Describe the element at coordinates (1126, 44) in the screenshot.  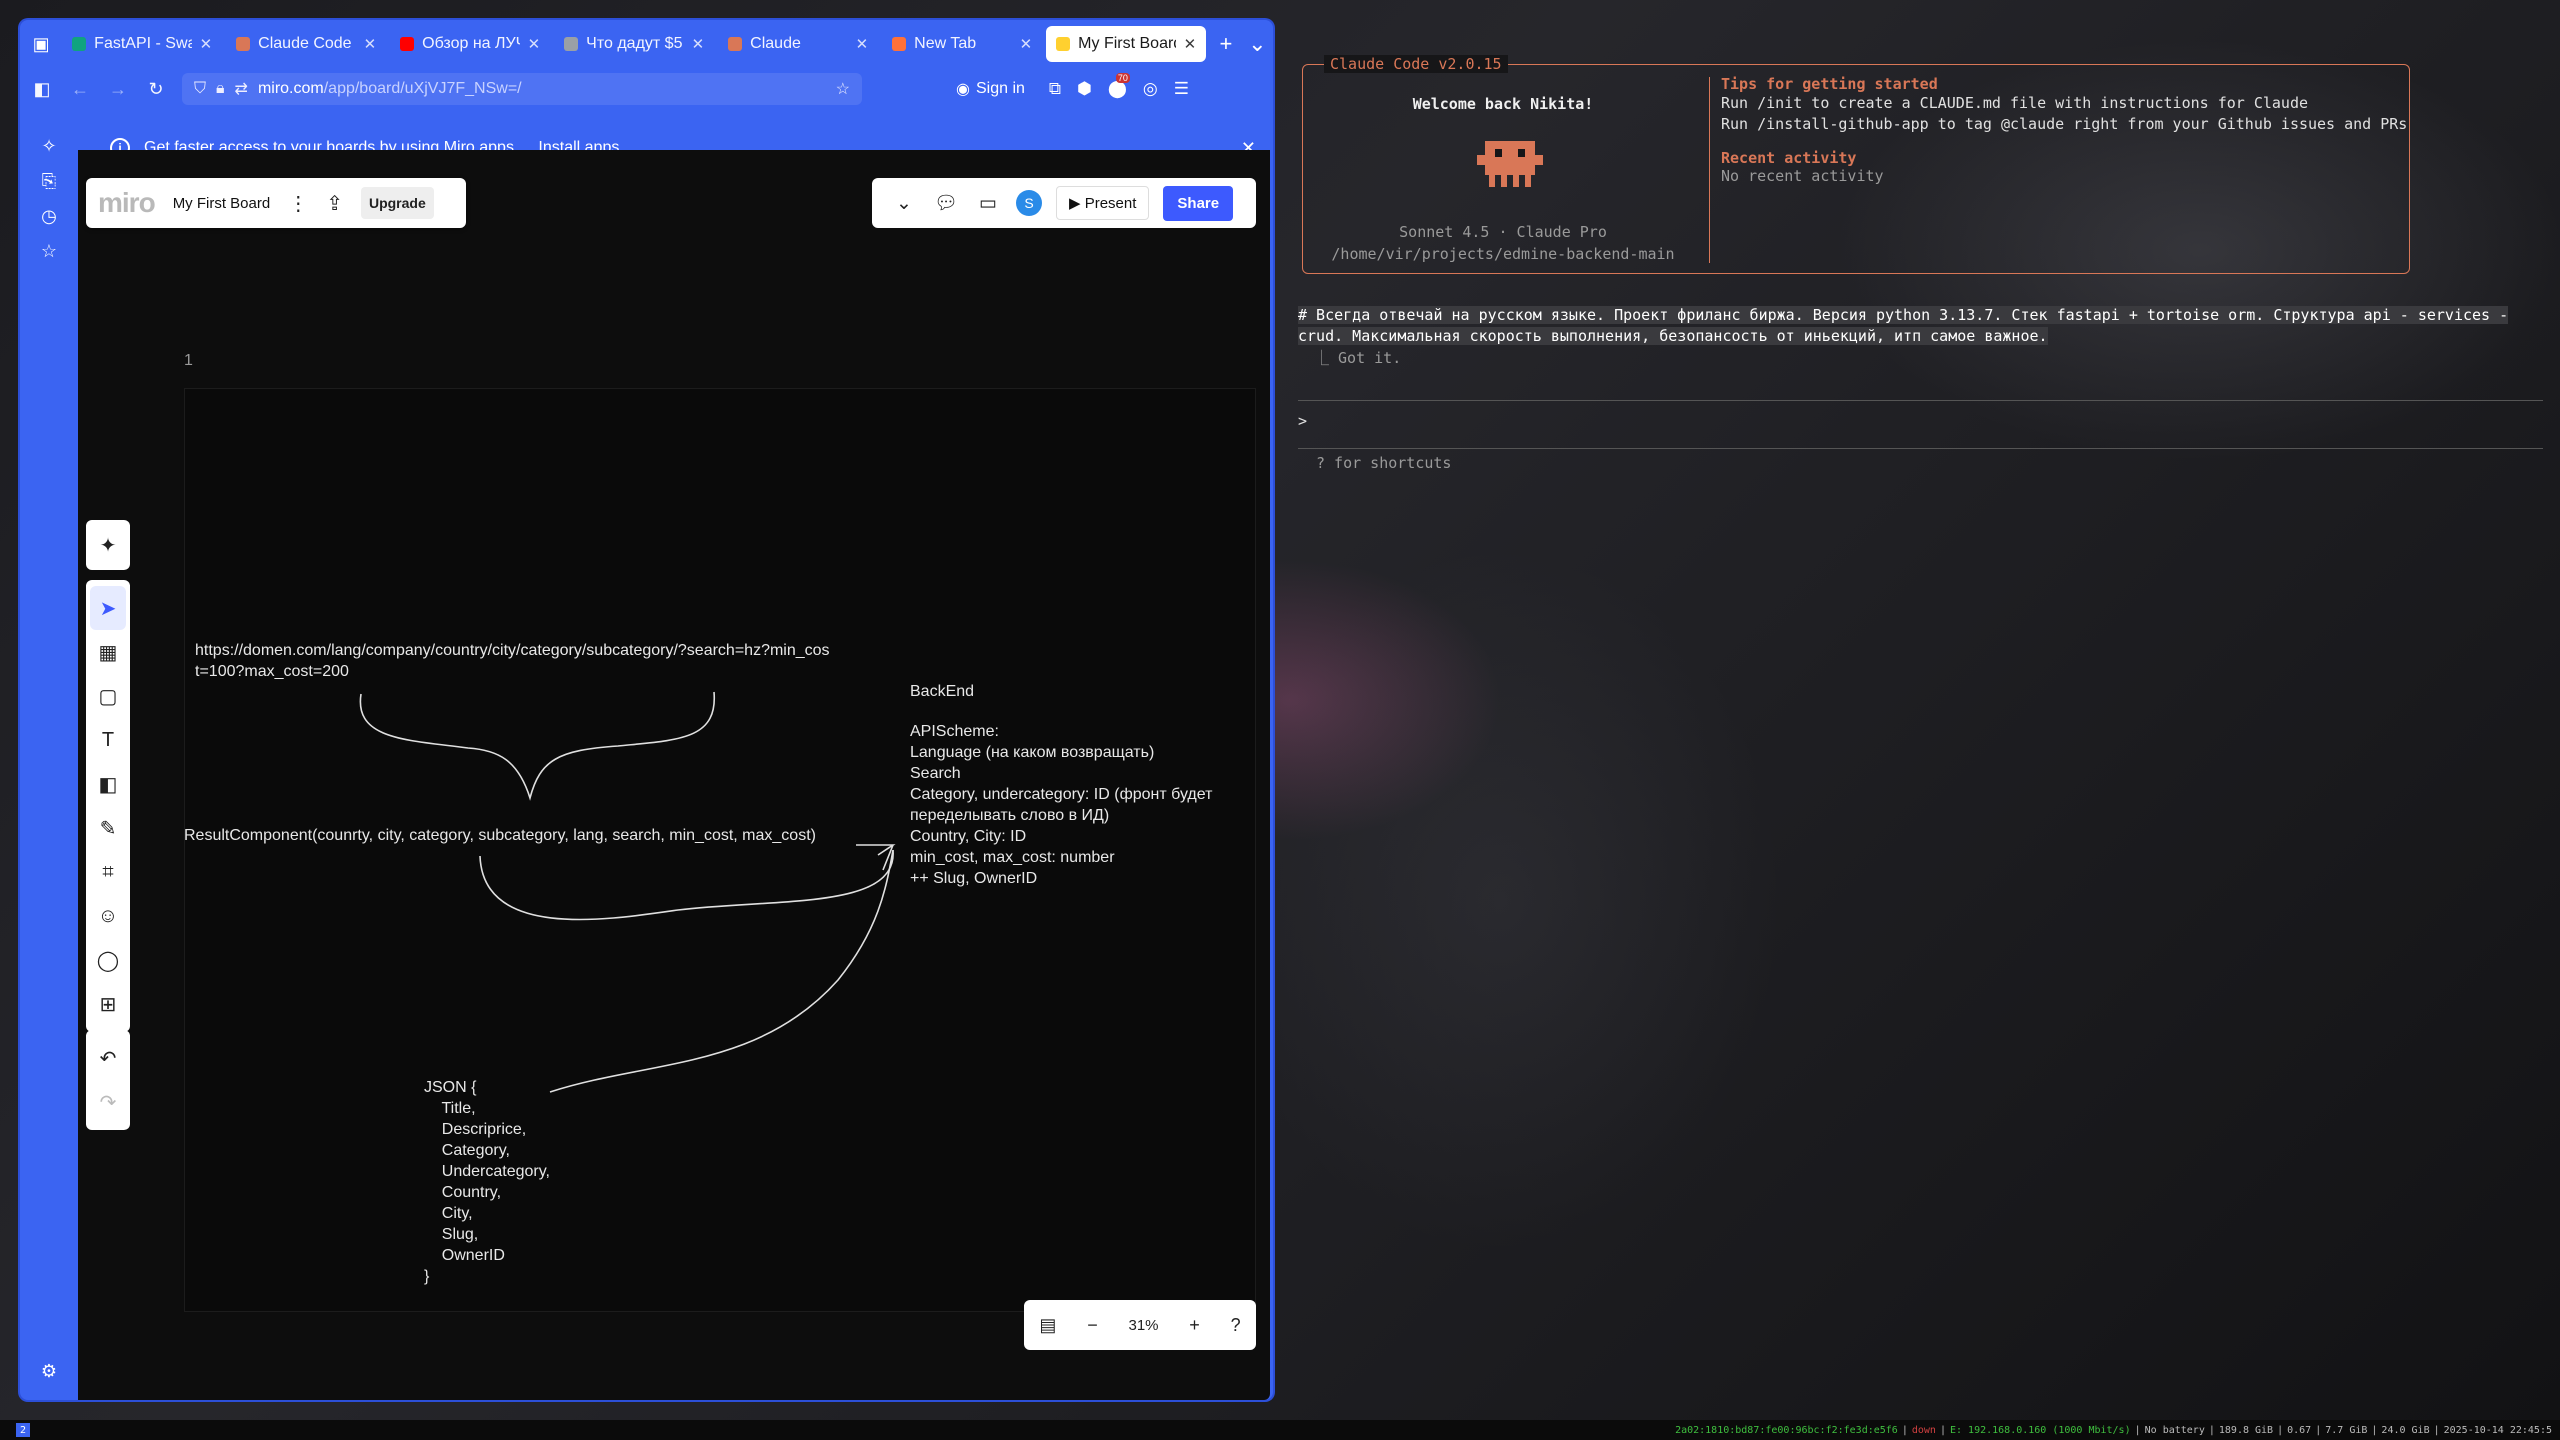
I see `browser-tab: My First Board ✕` at that location.